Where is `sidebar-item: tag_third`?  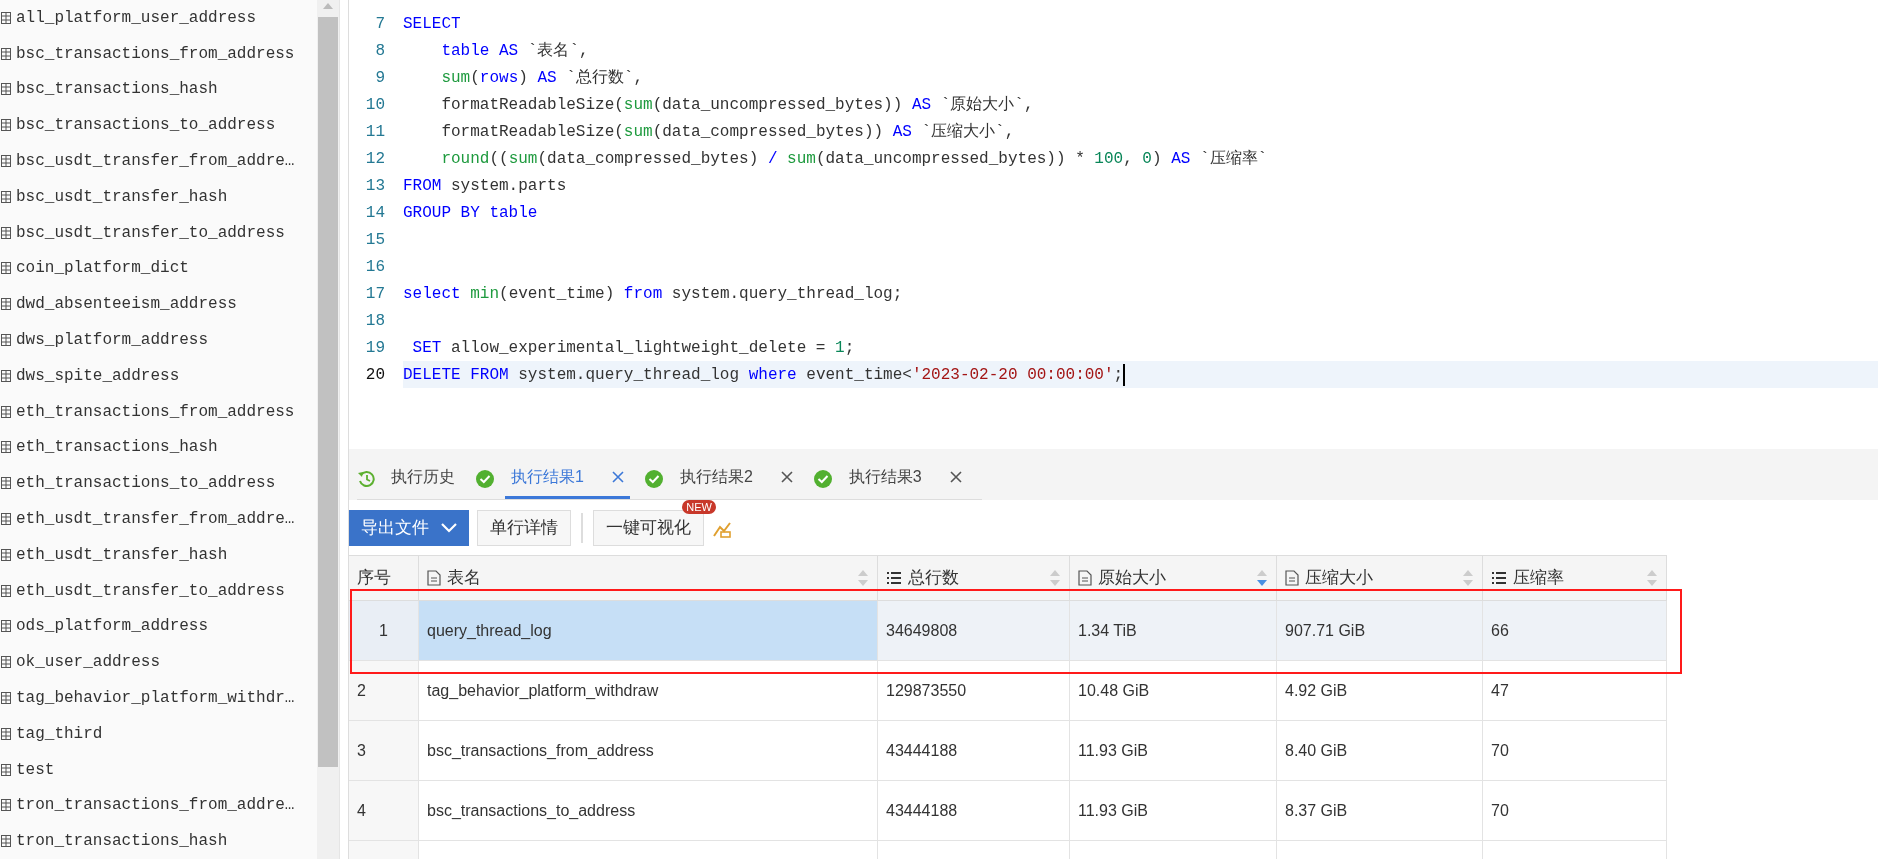
sidebar-item: tag_third is located at coordinates (159, 733).